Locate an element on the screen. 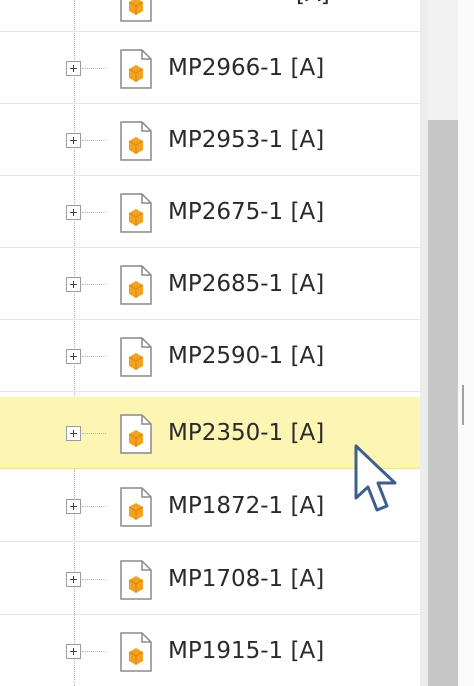 The height and width of the screenshot is (686, 474). tree-row: MP1708-1 [A] is located at coordinates (210, 579).